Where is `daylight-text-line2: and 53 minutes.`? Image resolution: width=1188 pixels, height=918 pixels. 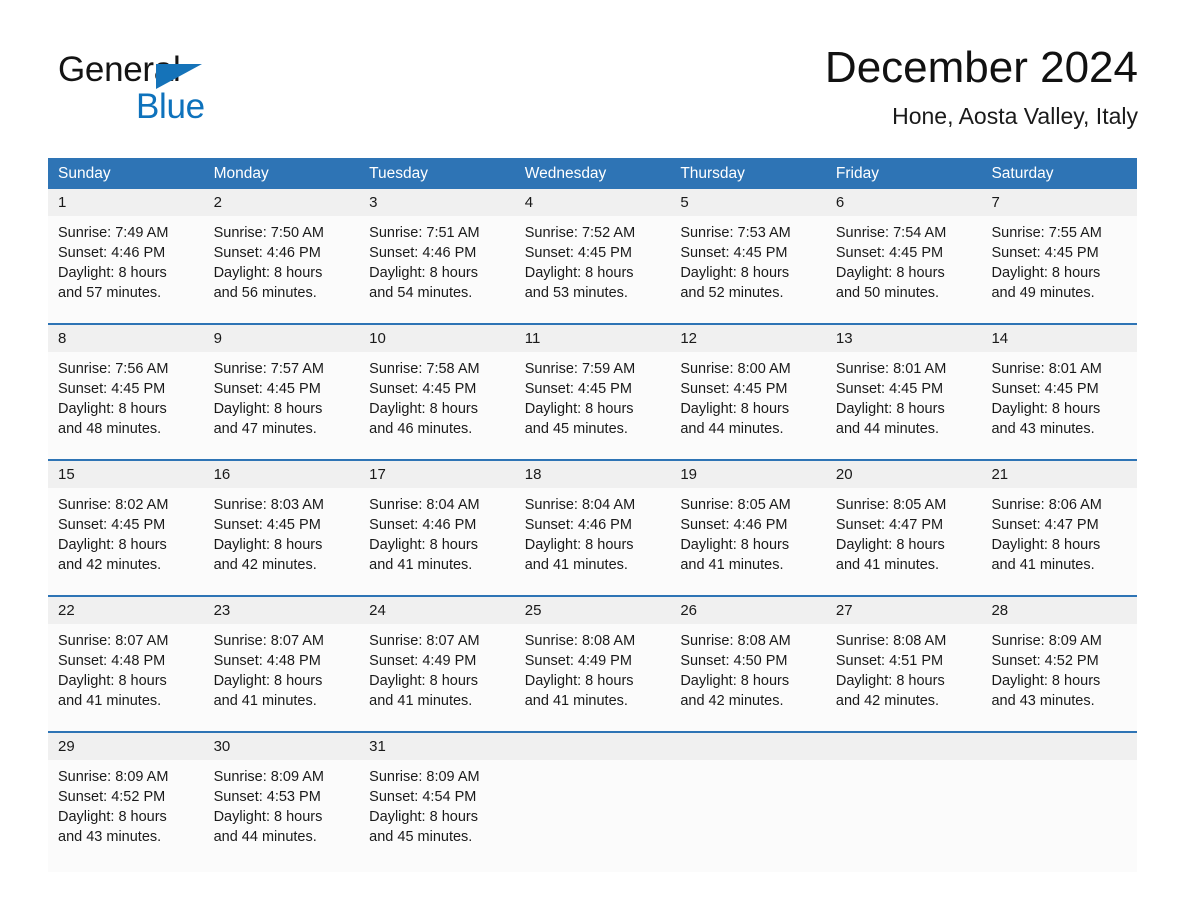
daylight-text-line2: and 53 minutes. is located at coordinates (576, 293).